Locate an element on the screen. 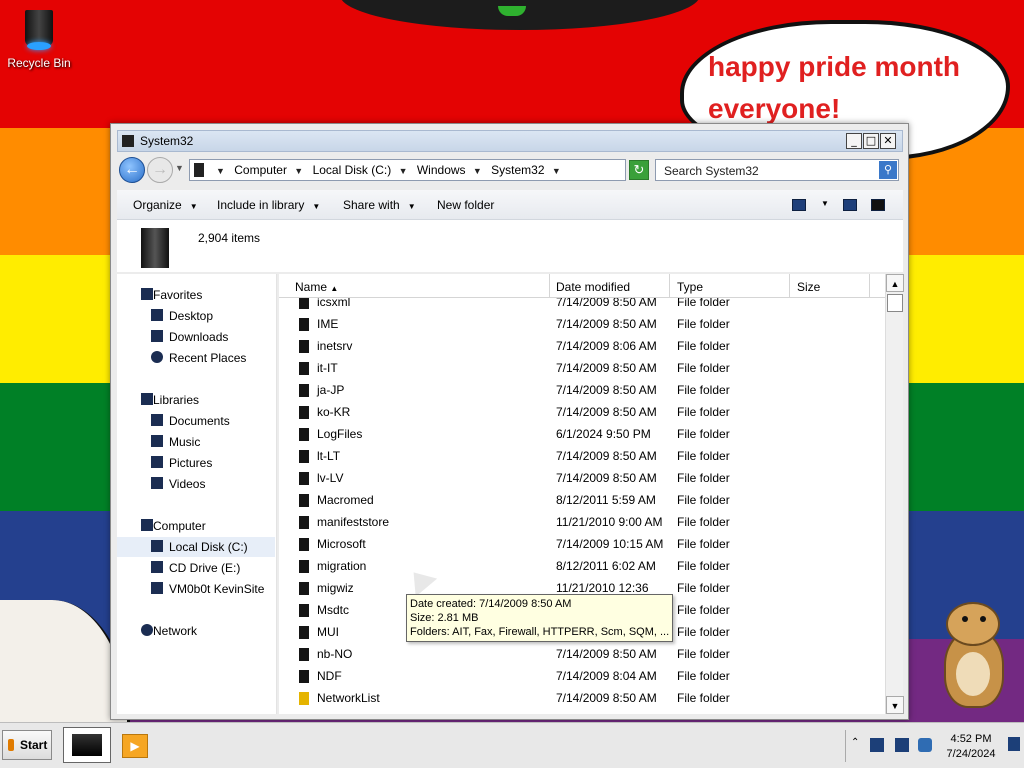 The image size is (1024, 768). column-size: Size is located at coordinates (808, 287).